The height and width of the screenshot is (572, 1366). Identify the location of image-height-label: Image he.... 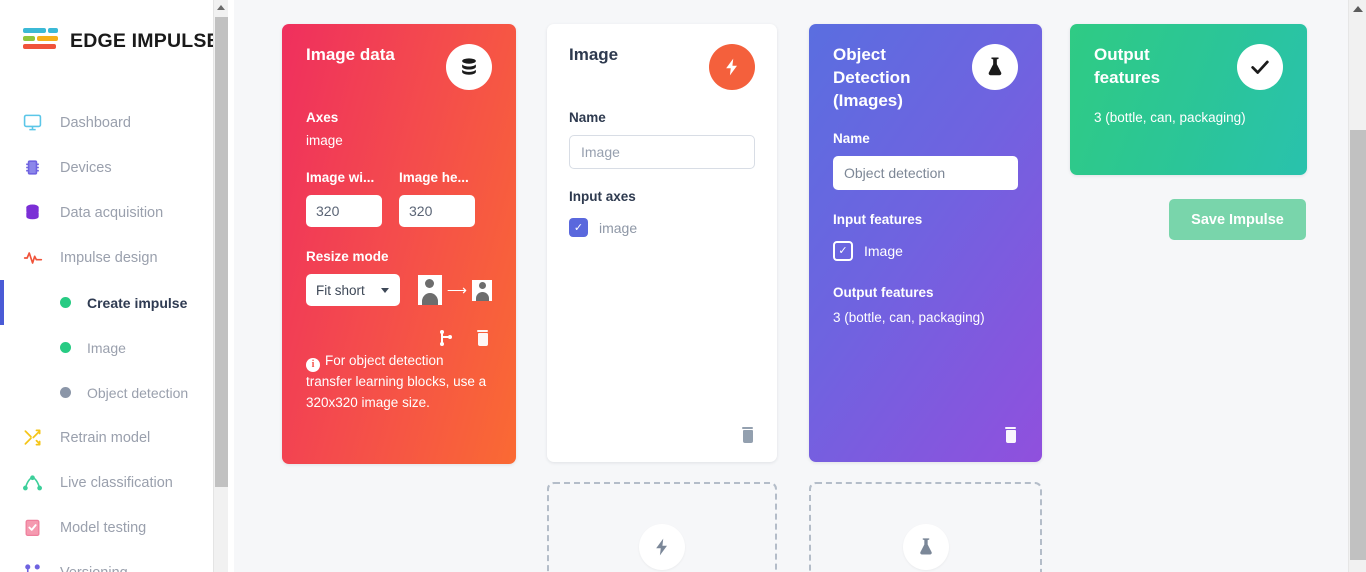
(434, 177).